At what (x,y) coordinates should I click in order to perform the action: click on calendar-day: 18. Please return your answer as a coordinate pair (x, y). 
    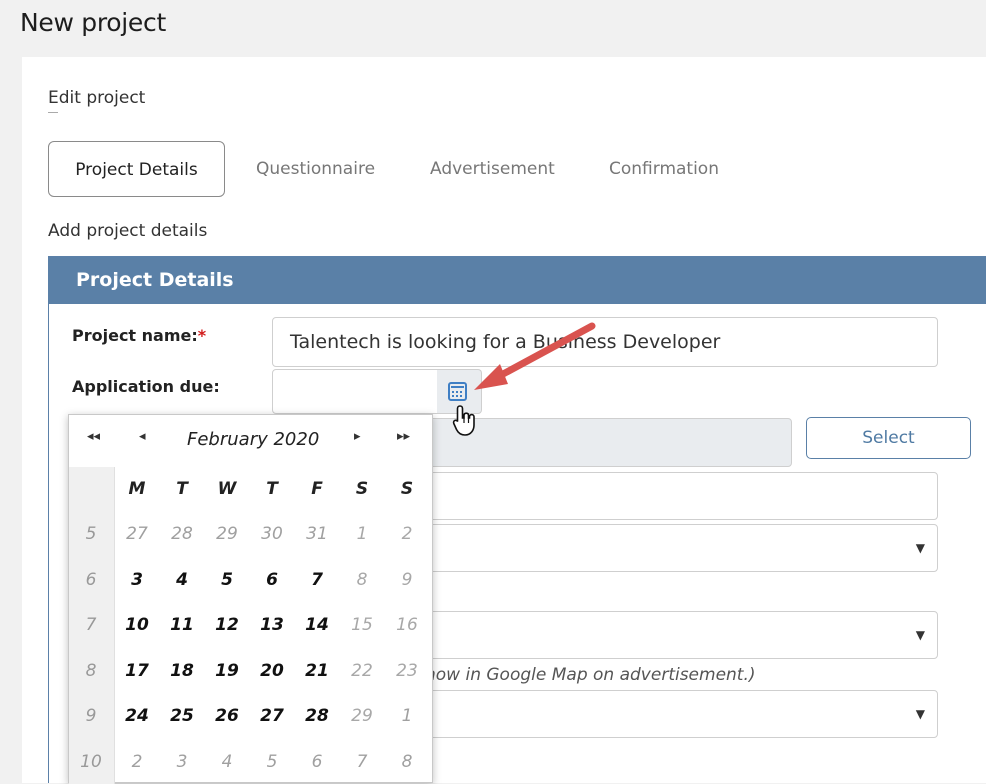
    Looking at the image, I should click on (182, 671).